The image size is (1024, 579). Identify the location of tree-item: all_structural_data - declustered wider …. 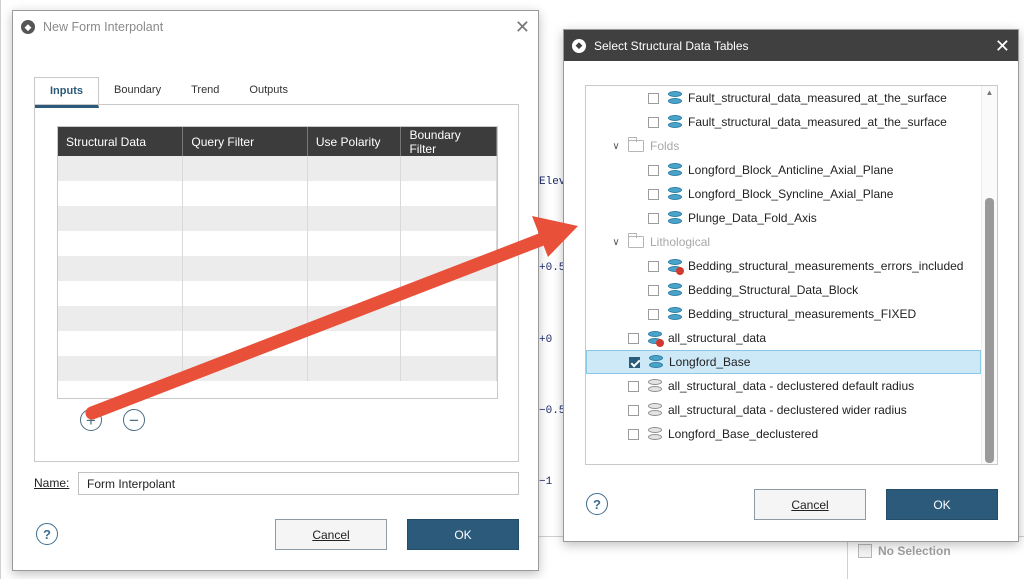
(783, 410).